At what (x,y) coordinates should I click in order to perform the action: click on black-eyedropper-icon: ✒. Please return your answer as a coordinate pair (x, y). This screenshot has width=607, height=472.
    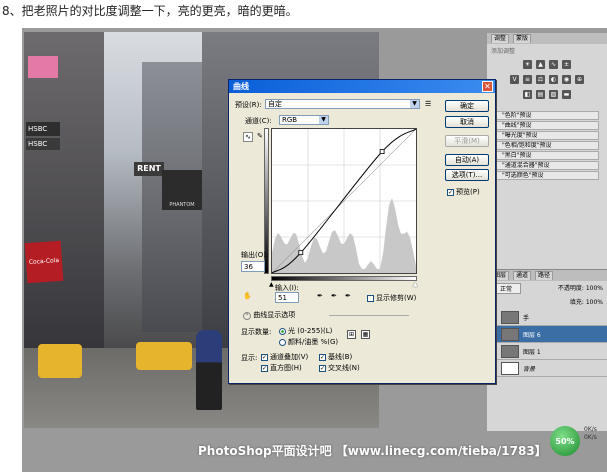
    Looking at the image, I should click on (320, 296).